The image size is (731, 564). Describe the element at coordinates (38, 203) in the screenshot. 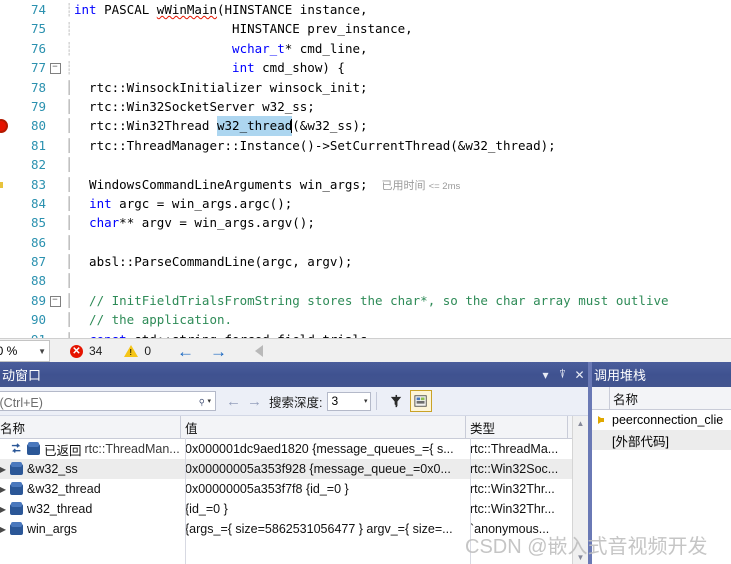

I see `line-number: 84` at that location.